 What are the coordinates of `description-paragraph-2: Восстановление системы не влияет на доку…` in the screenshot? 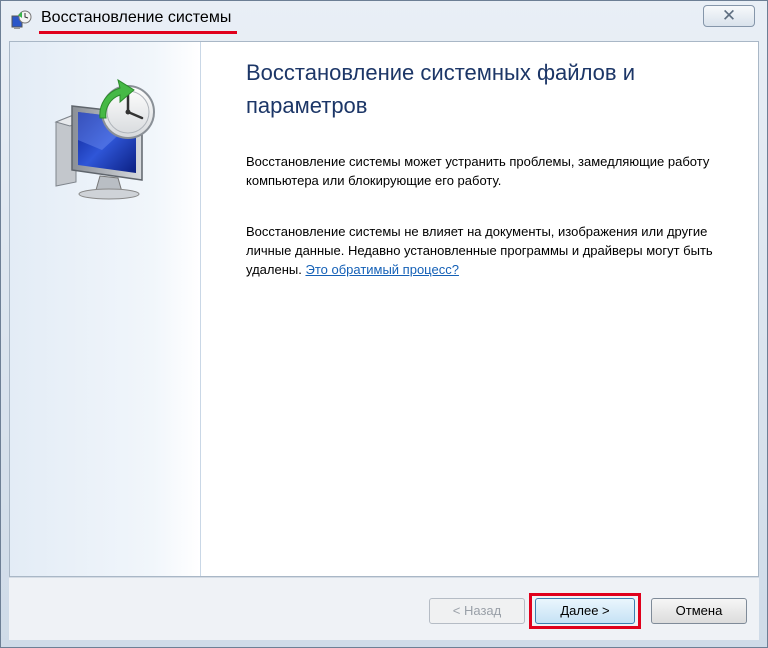 It's located at (486, 250).